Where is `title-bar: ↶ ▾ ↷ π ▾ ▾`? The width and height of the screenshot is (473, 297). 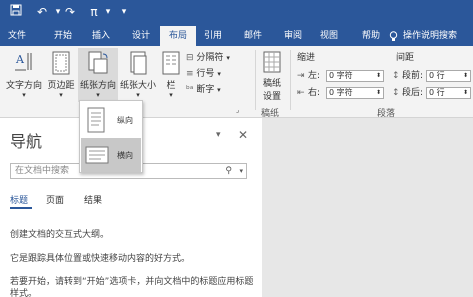 title-bar: ↶ ▾ ↷ π ▾ ▾ is located at coordinates (236, 13).